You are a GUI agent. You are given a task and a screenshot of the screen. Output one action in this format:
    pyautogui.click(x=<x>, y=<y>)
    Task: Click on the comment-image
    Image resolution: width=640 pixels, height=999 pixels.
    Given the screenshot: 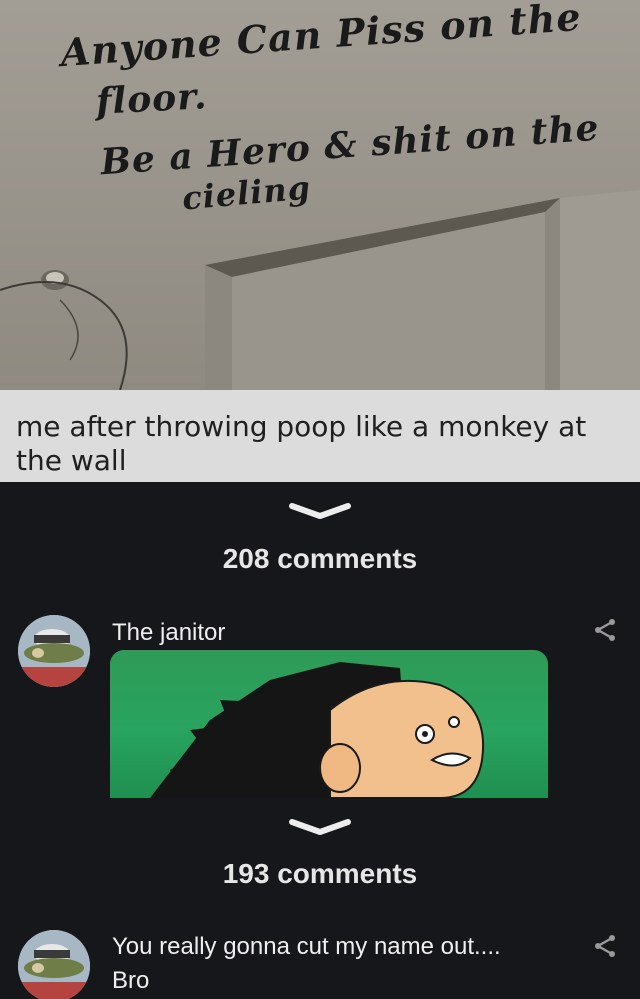 What is the action you would take?
    pyautogui.click(x=329, y=724)
    